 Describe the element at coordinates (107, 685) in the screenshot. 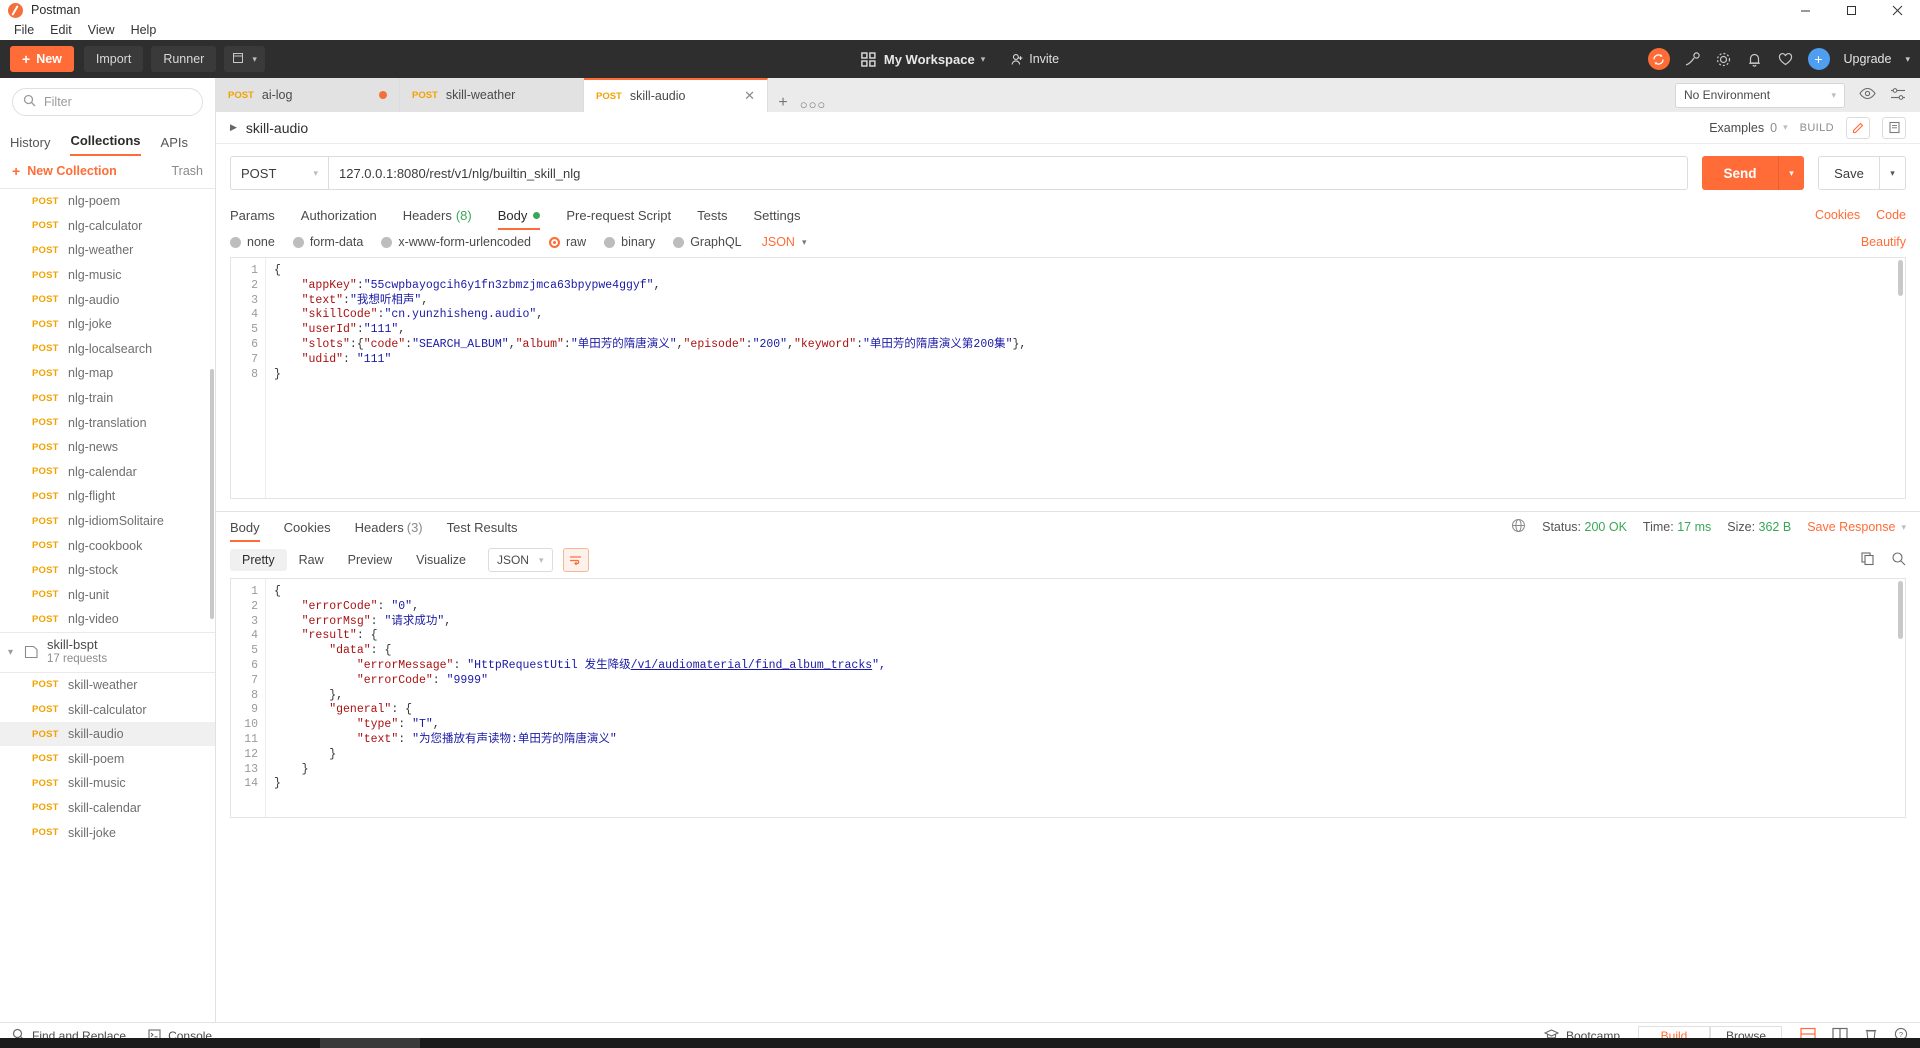

I see `sidebar-request-skill-weather: POST skill-weather` at that location.